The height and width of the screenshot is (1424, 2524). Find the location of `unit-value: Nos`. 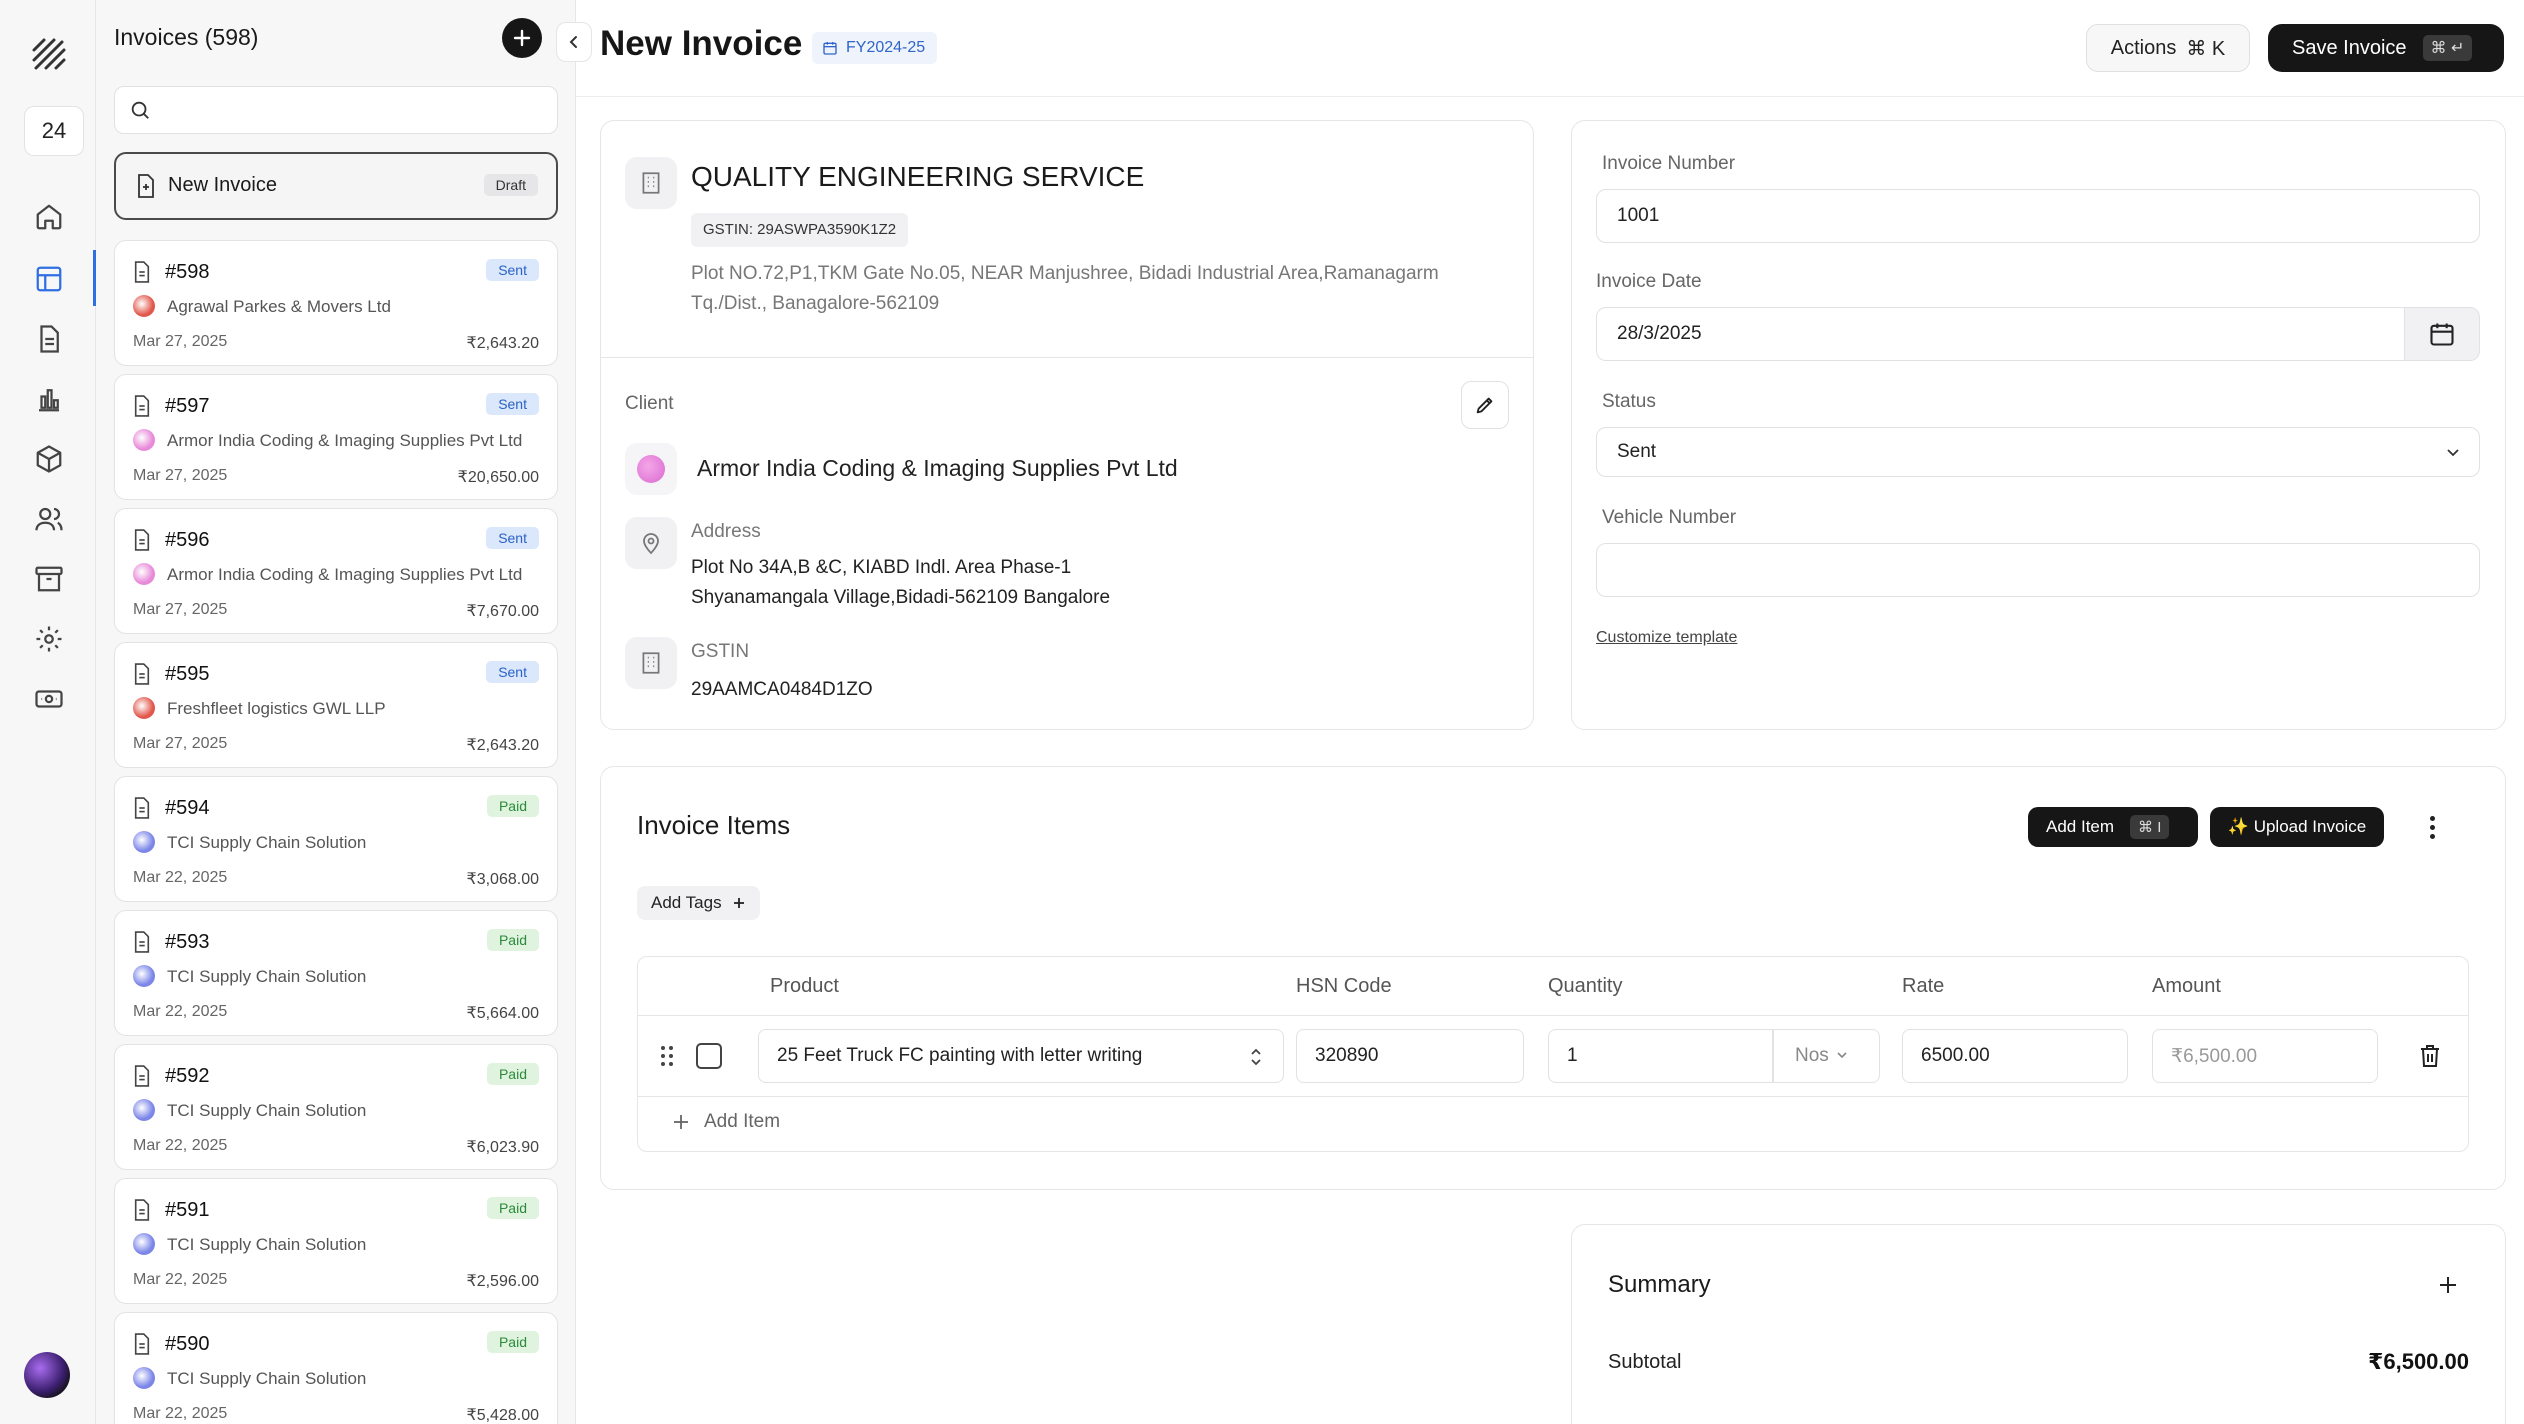

unit-value: Nos is located at coordinates (1812, 1055).